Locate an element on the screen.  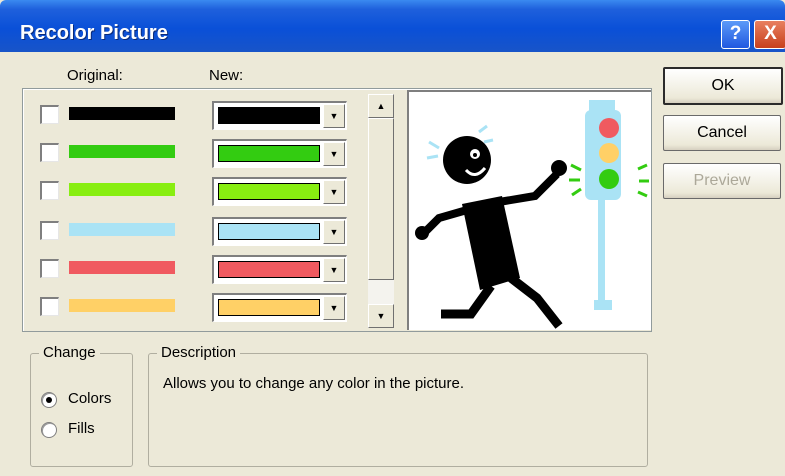
fills-radio is located at coordinates (49, 430).